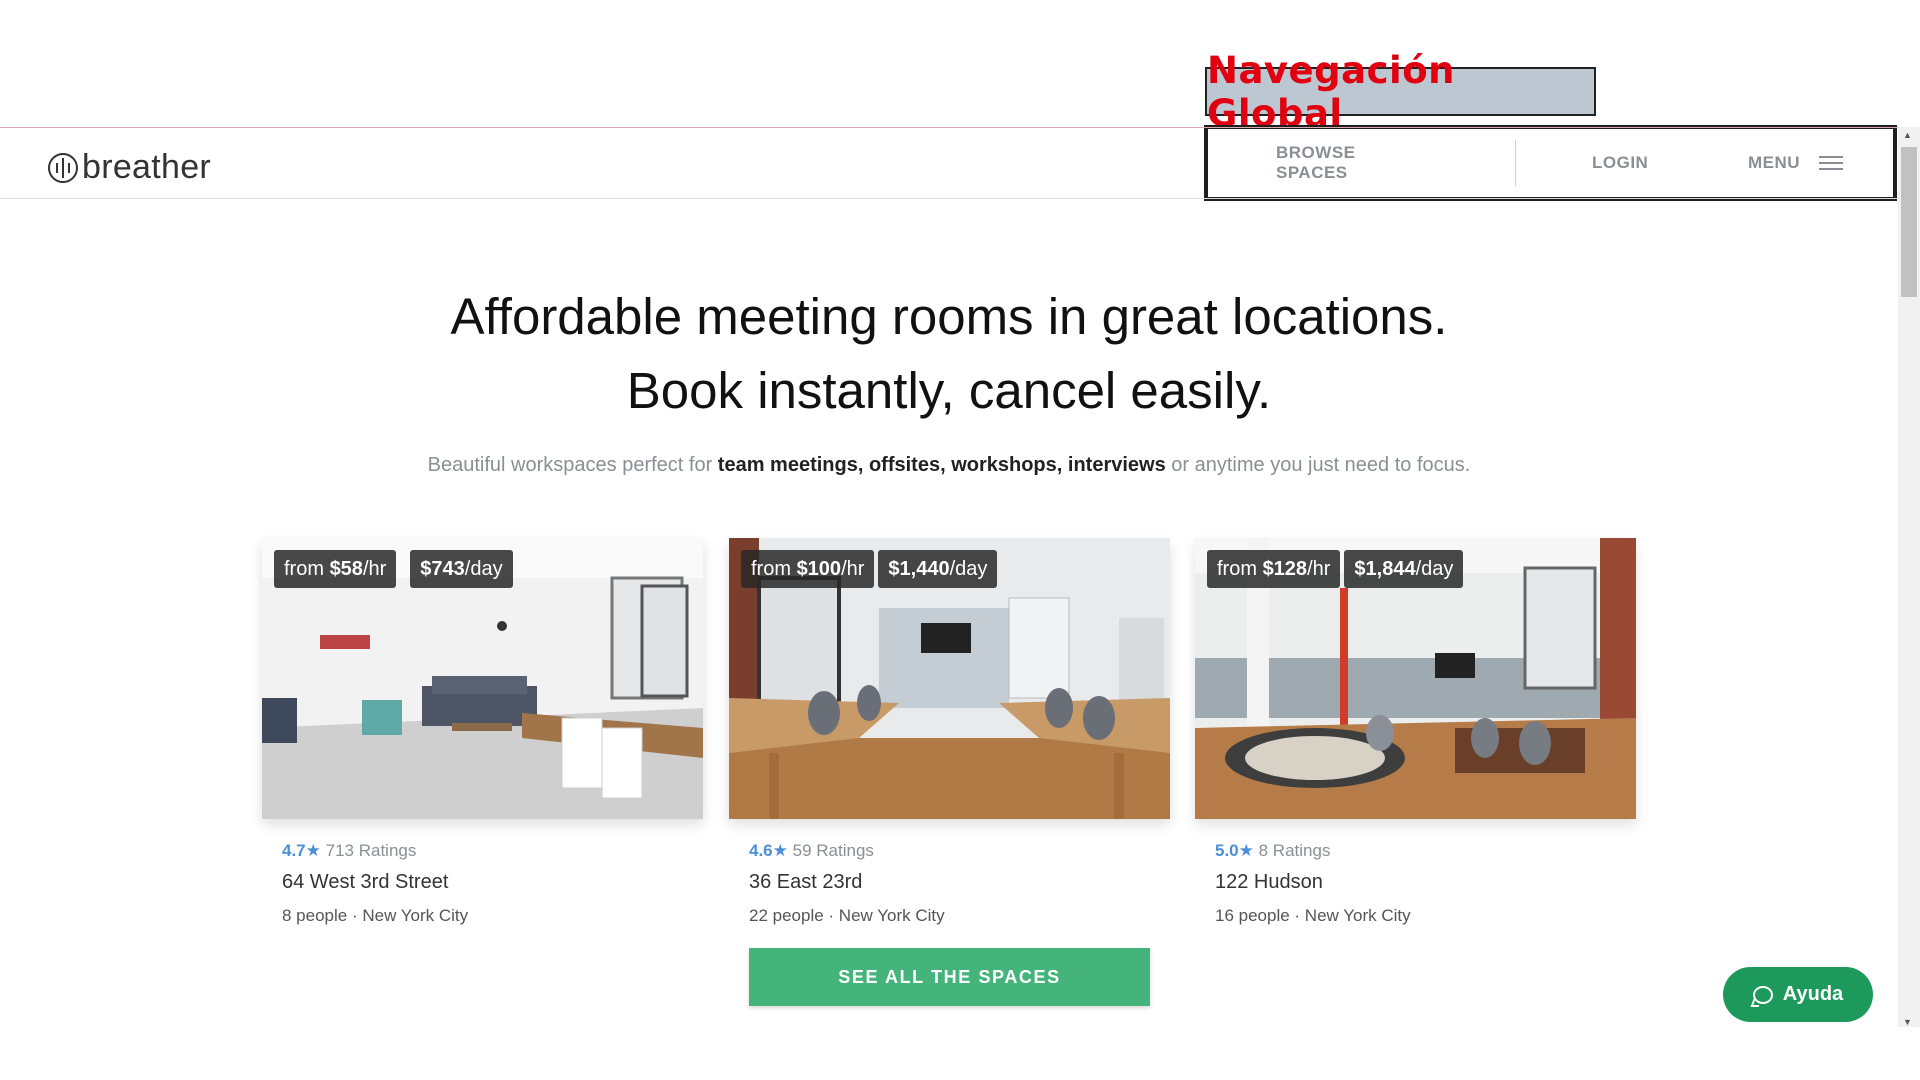 Image resolution: width=1920 pixels, height=1080 pixels. What do you see at coordinates (938, 569) in the screenshot?
I see `daily-price-tag: $1,440/day` at bounding box center [938, 569].